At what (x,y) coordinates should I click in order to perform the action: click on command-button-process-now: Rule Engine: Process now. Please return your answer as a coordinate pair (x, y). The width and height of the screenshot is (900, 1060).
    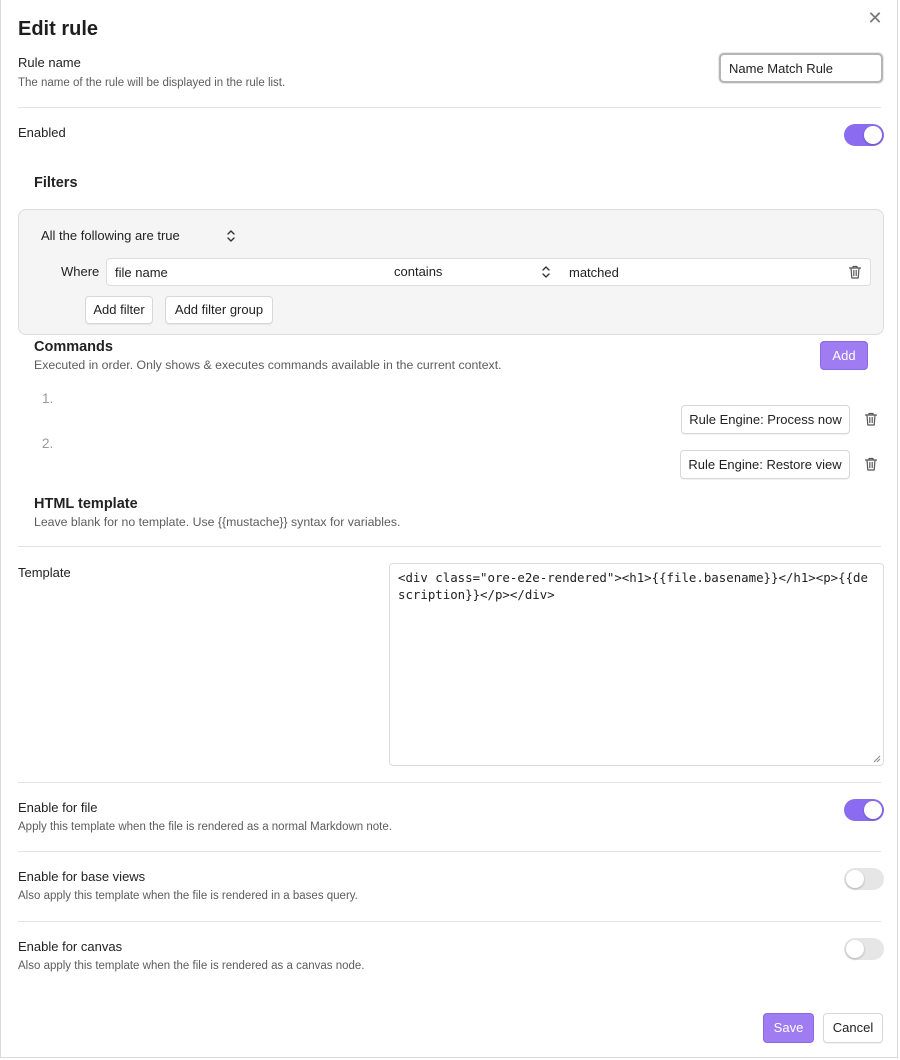
    Looking at the image, I should click on (765, 419).